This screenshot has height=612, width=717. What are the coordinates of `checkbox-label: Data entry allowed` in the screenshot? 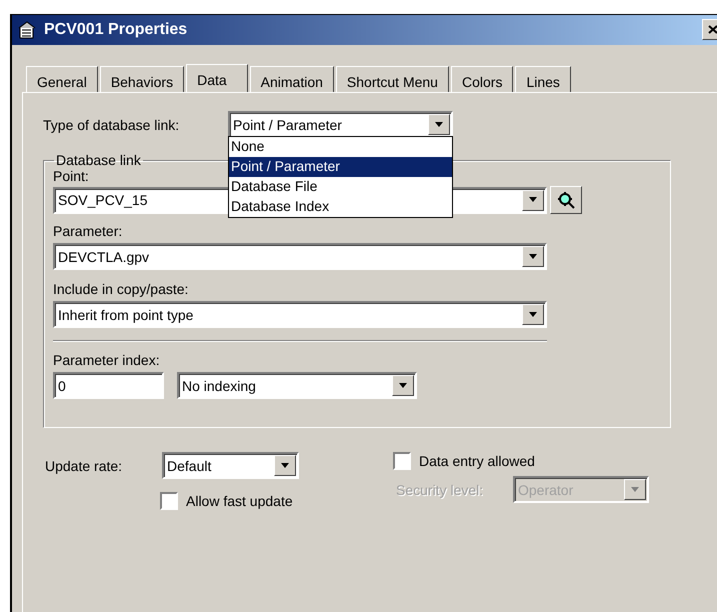 It's located at (477, 461).